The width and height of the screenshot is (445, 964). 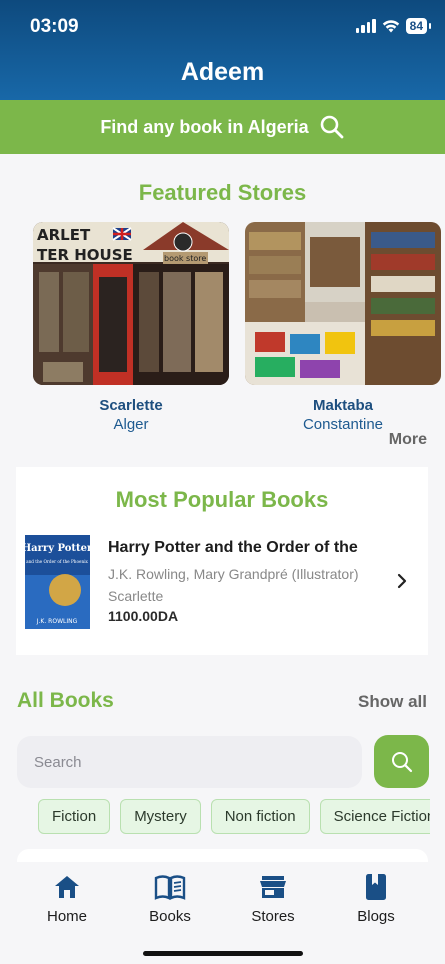 I want to click on find-book-label: Find any book in Algeria, so click(x=204, y=126).